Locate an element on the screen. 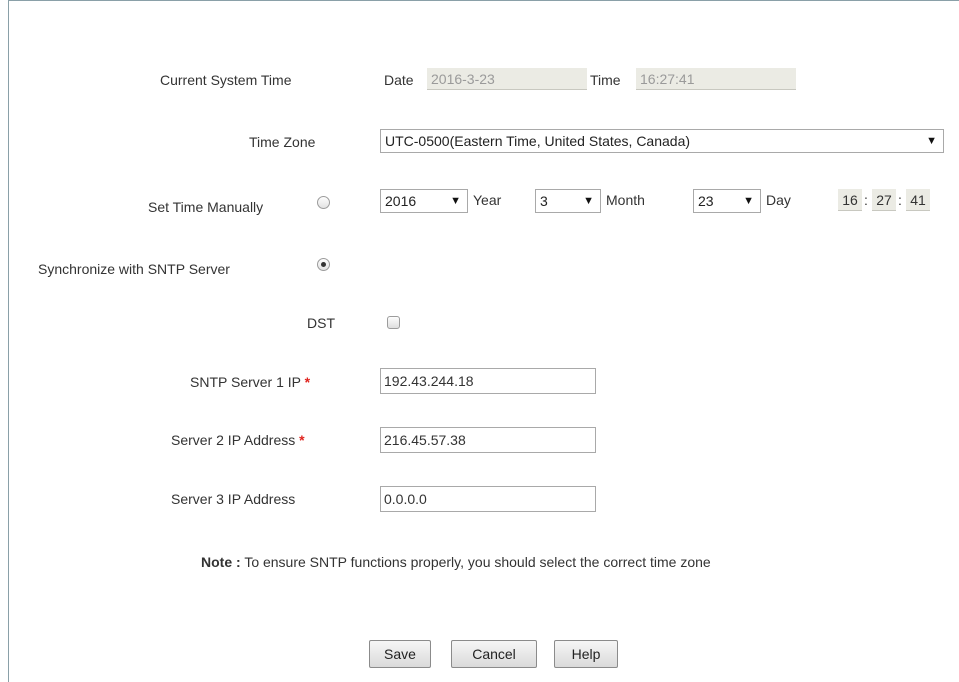 This screenshot has width=959, height=682. day-label: Day is located at coordinates (778, 200).